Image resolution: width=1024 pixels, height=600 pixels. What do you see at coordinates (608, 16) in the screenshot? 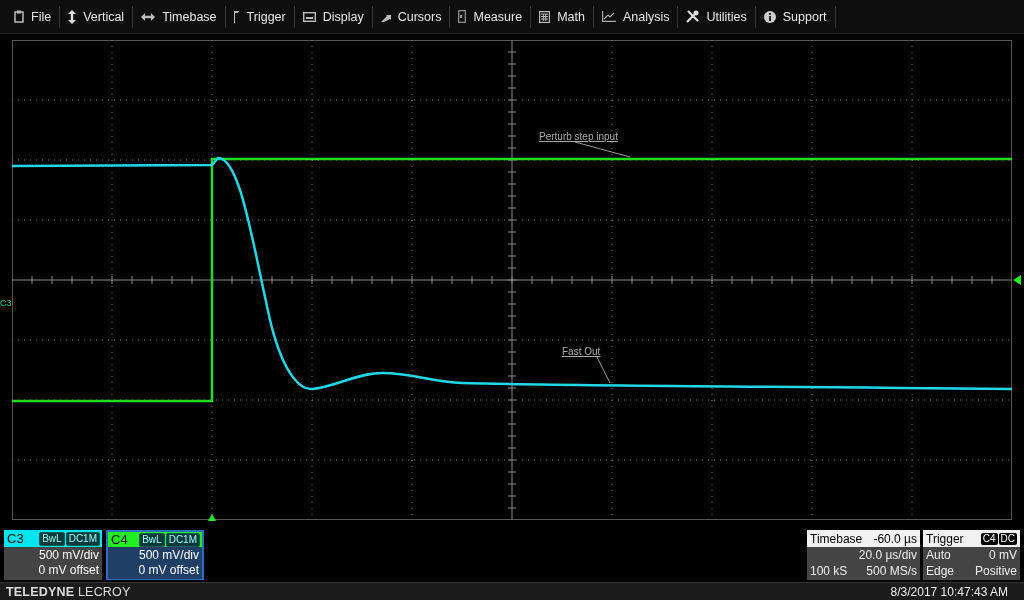
I see `line-chart-icon` at bounding box center [608, 16].